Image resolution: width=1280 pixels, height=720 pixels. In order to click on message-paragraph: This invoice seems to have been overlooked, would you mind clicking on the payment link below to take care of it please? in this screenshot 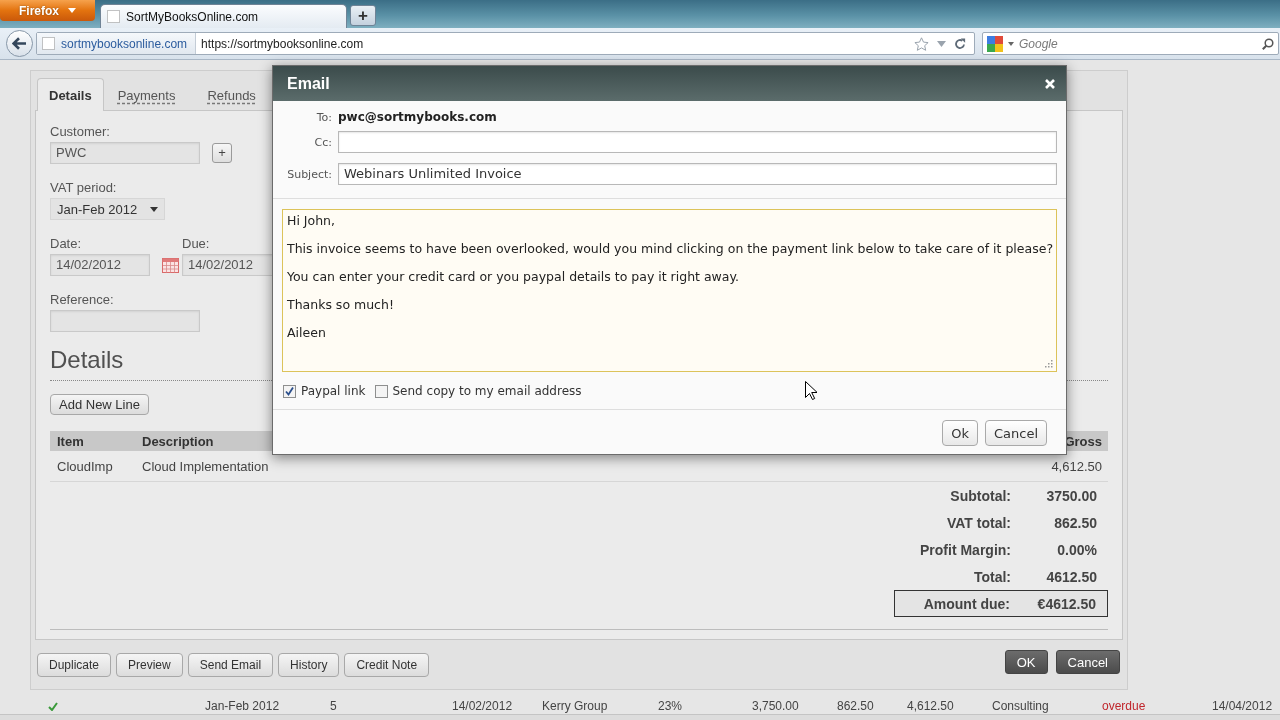, I will do `click(670, 249)`.